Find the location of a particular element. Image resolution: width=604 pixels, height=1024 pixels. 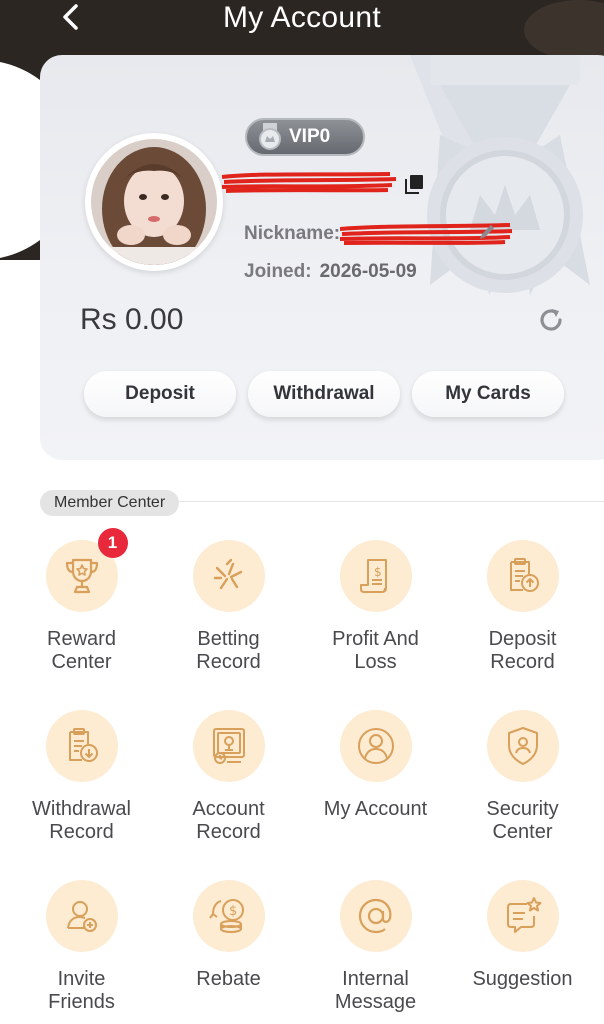

menu-item-label: Account Record is located at coordinates (228, 820).